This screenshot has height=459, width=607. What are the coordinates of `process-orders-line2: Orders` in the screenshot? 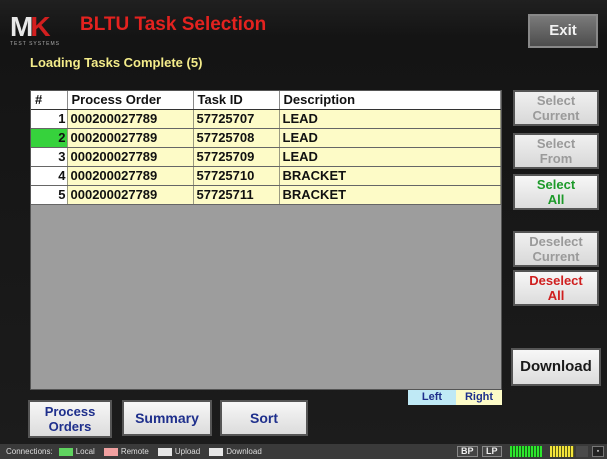 It's located at (70, 426).